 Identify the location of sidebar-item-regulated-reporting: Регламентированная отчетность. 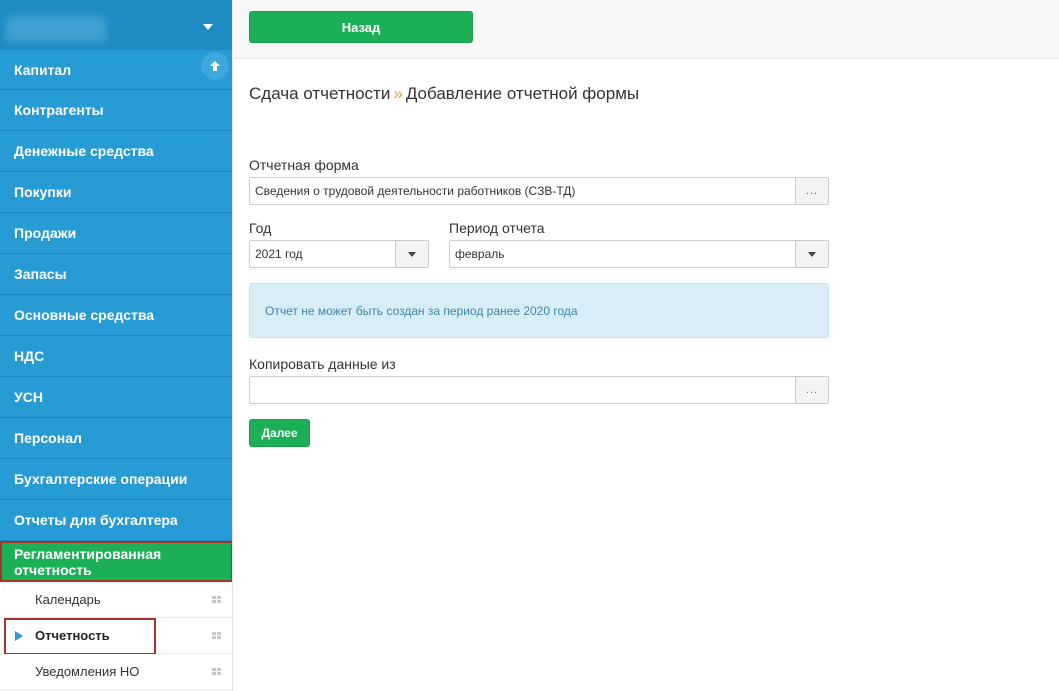
(116, 561).